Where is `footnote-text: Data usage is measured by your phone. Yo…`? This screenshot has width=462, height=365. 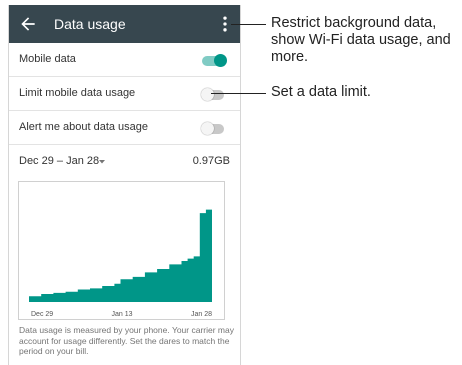 footnote-text: Data usage is measured by your phone. Yo… is located at coordinates (126, 340).